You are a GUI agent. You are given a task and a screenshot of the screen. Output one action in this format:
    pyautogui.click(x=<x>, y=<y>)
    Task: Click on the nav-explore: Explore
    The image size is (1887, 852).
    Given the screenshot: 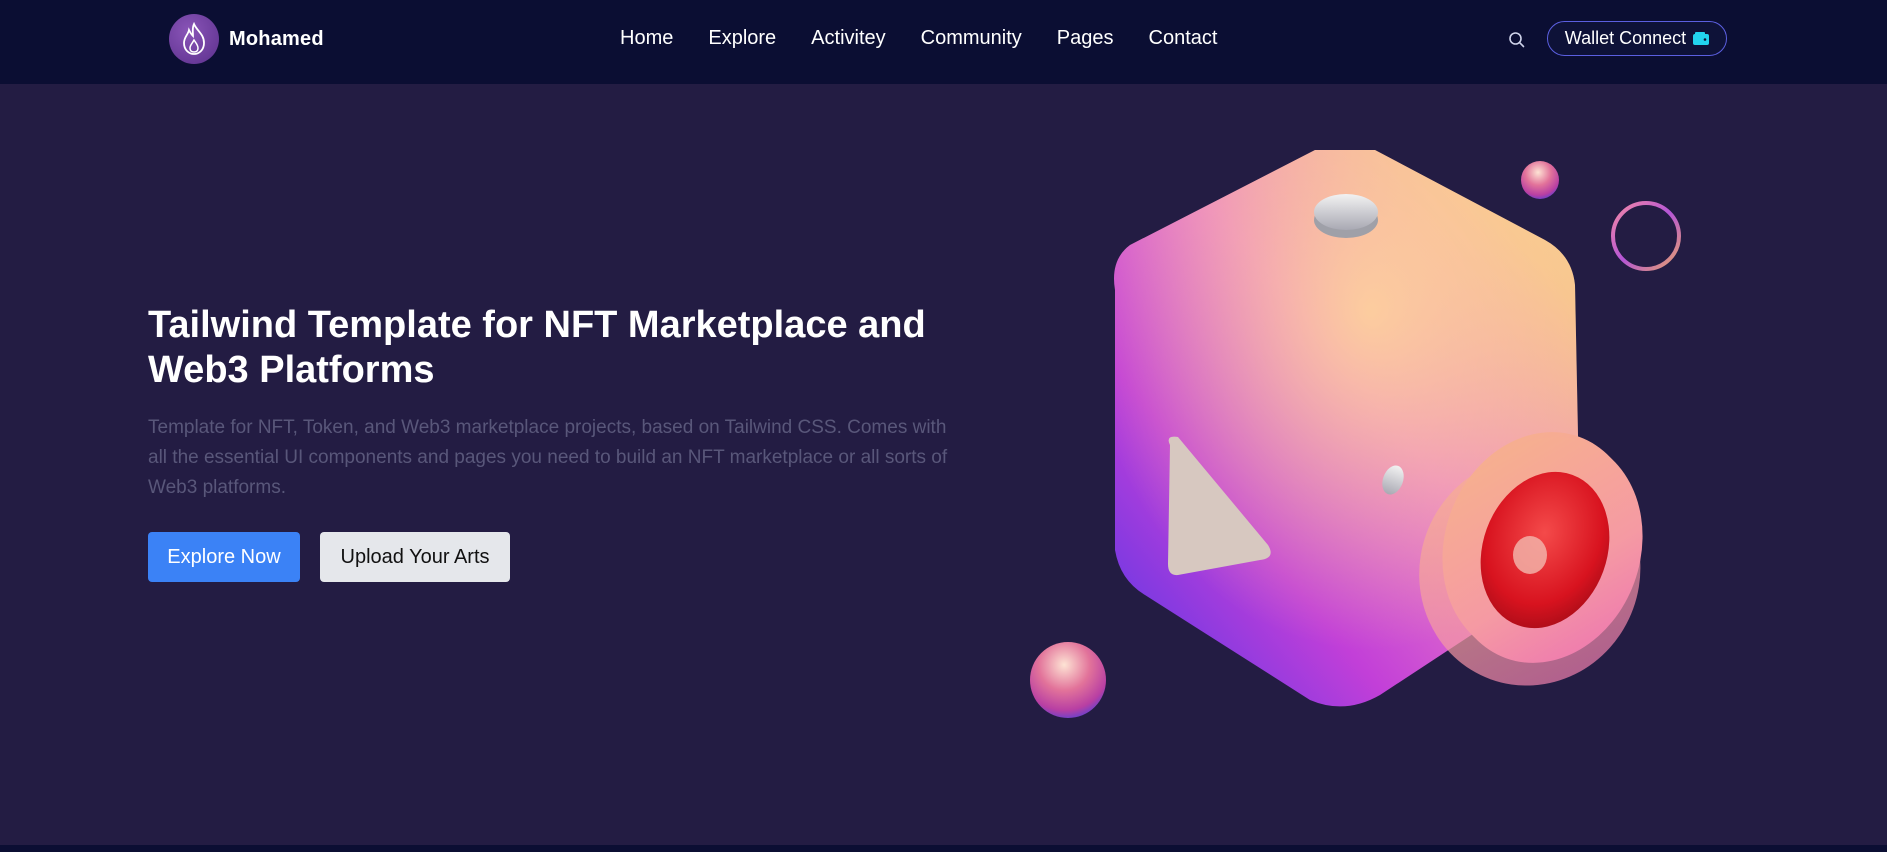 What is the action you would take?
    pyautogui.click(x=742, y=38)
    